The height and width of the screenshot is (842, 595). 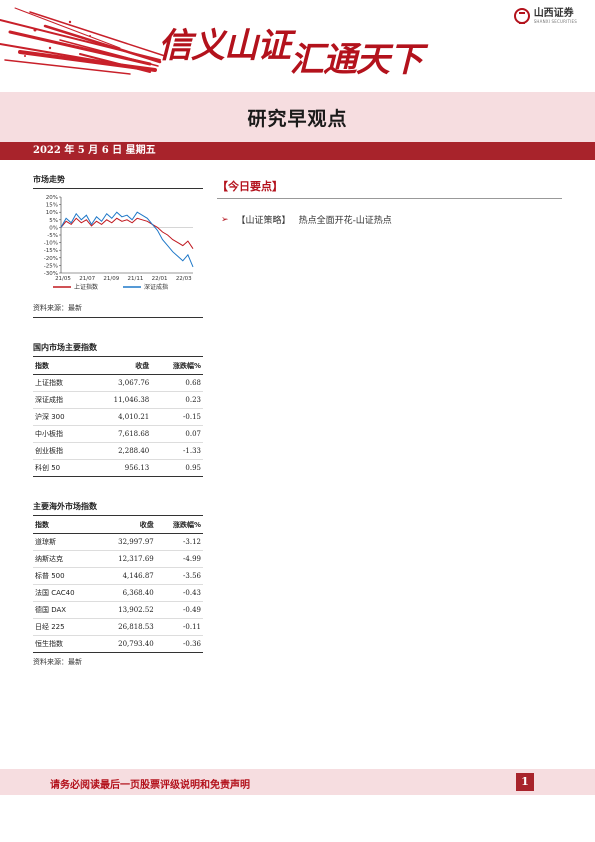 What do you see at coordinates (126, 576) in the screenshot?
I see `close-value: 4,146.87` at bounding box center [126, 576].